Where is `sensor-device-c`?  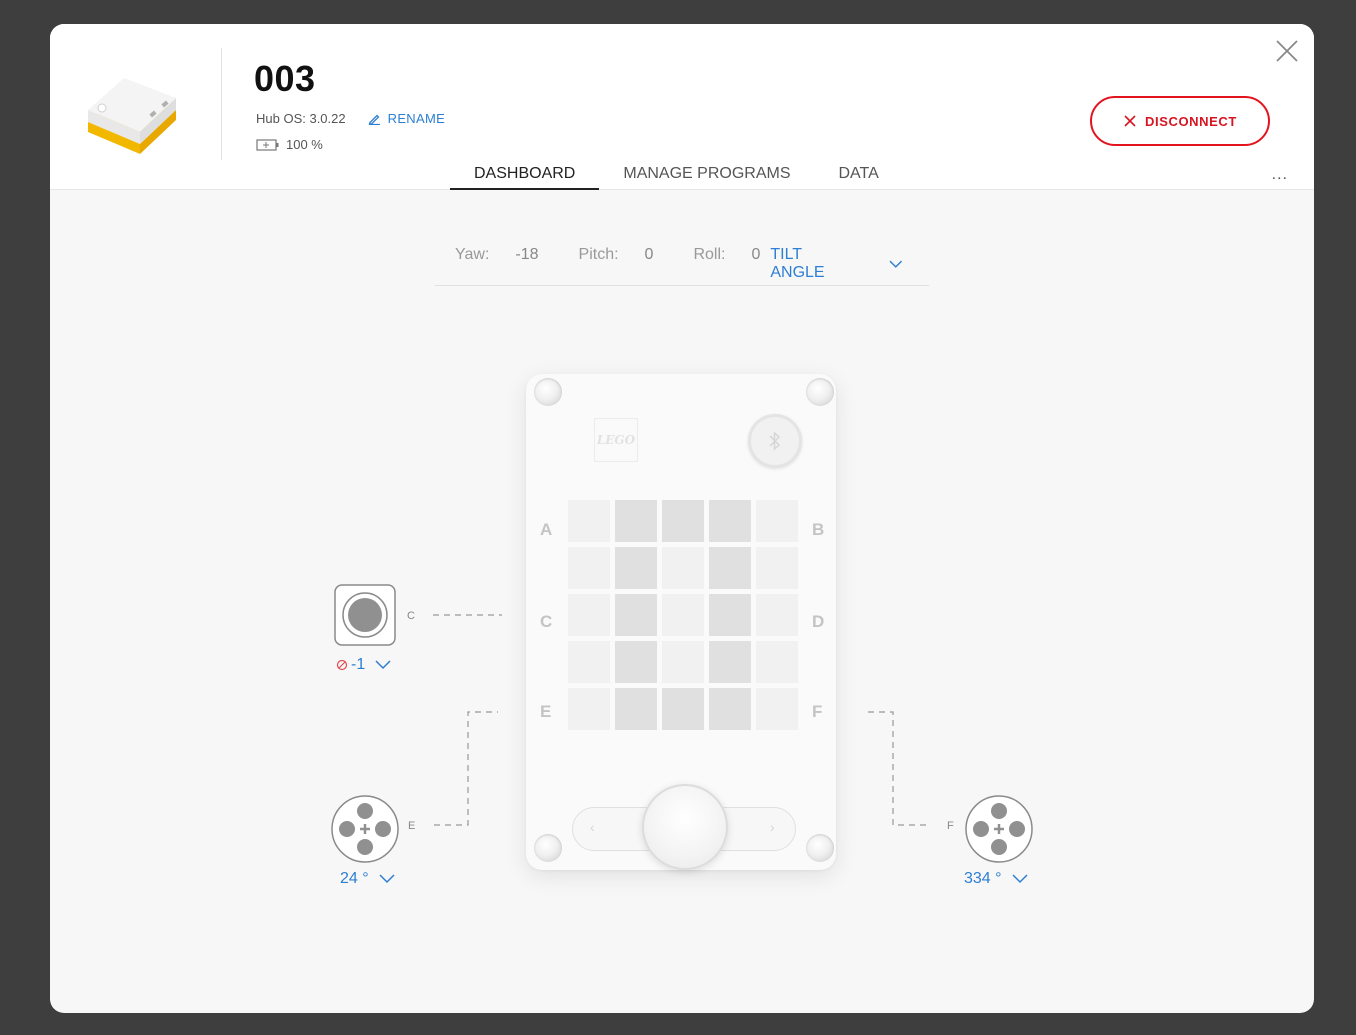 sensor-device-c is located at coordinates (365, 617).